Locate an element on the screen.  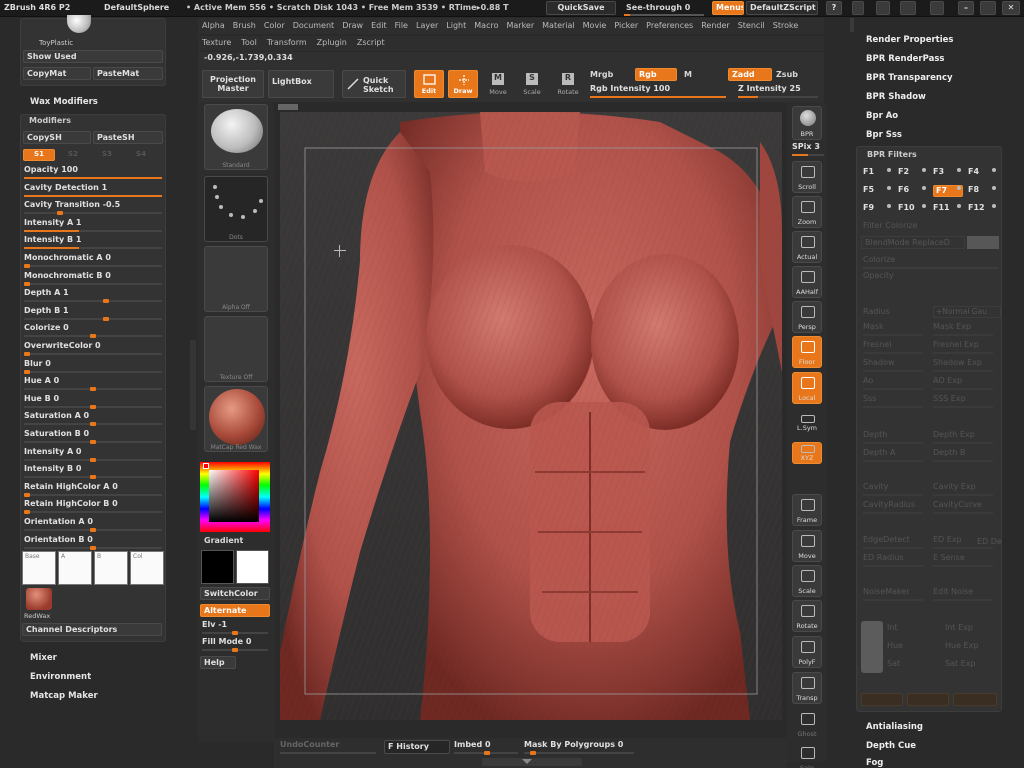
move-button: Move is located at coordinates (807, 546).